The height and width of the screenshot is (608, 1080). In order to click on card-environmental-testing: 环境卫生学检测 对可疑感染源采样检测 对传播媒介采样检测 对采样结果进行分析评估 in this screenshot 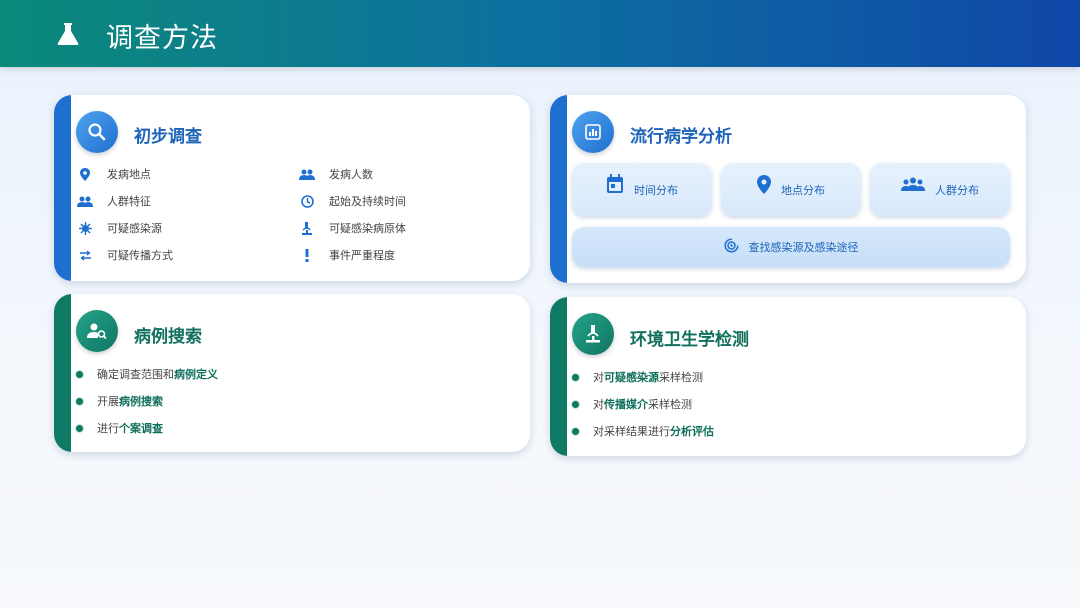, I will do `click(788, 376)`.